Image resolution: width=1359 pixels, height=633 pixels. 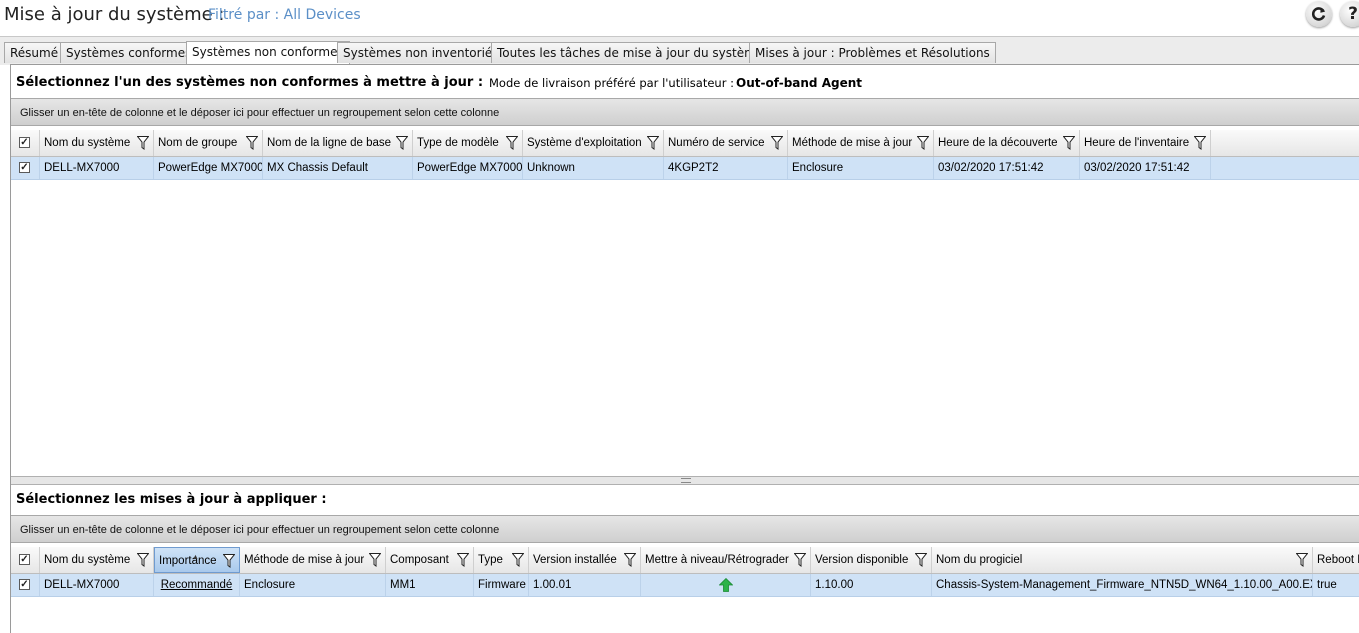 What do you see at coordinates (208, 143) in the screenshot?
I see `col-header-group-name: Nom de groupe` at bounding box center [208, 143].